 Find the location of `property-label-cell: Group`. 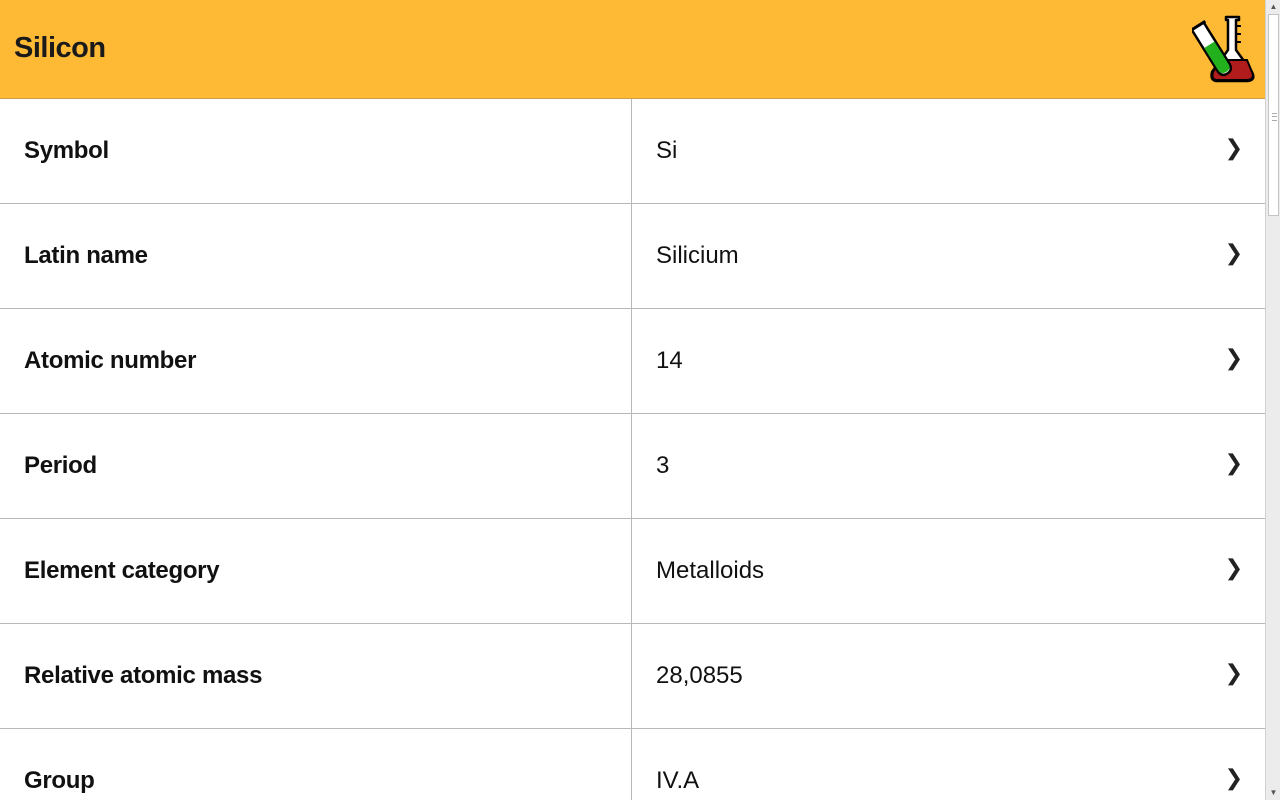

property-label-cell: Group is located at coordinates (316, 764).